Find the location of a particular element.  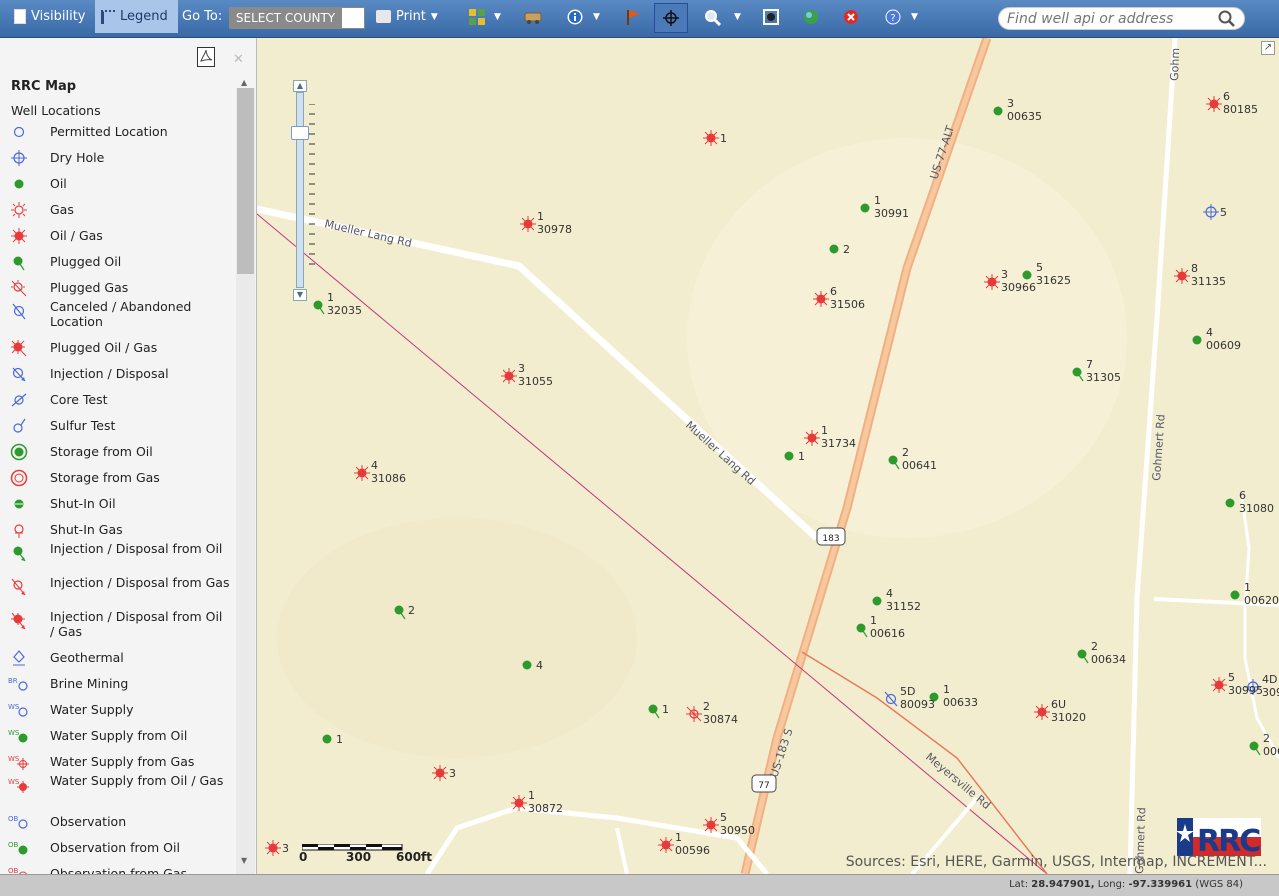

well-label: 1 is located at coordinates (723, 138).